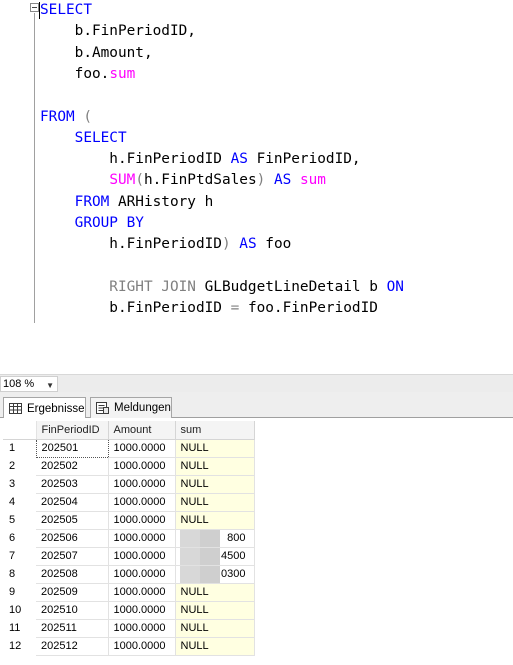 This screenshot has height=665, width=513. What do you see at coordinates (19, 610) in the screenshot?
I see `row-number: 10` at bounding box center [19, 610].